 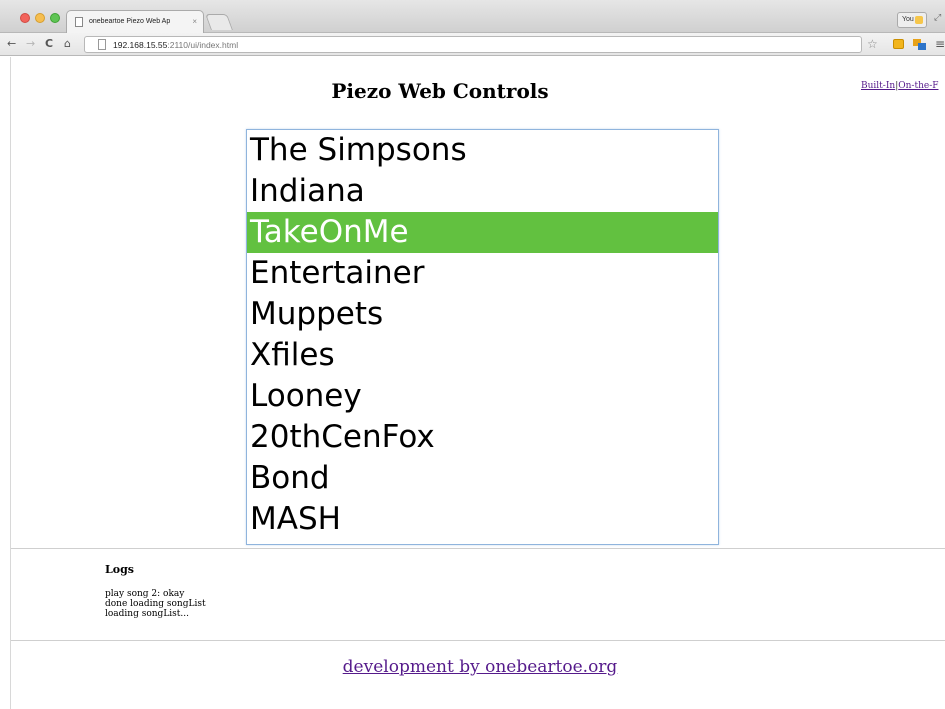 I want to click on profile-avatar-icon, so click(x=919, y=20).